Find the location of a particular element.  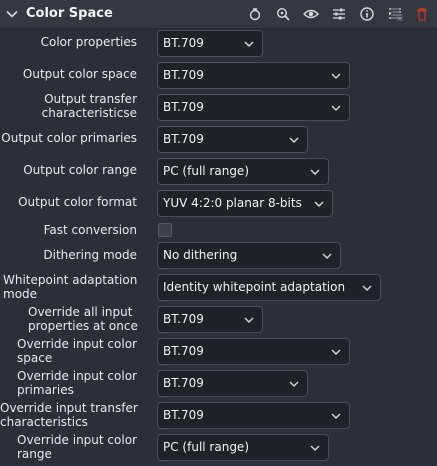

info-icon is located at coordinates (367, 14).